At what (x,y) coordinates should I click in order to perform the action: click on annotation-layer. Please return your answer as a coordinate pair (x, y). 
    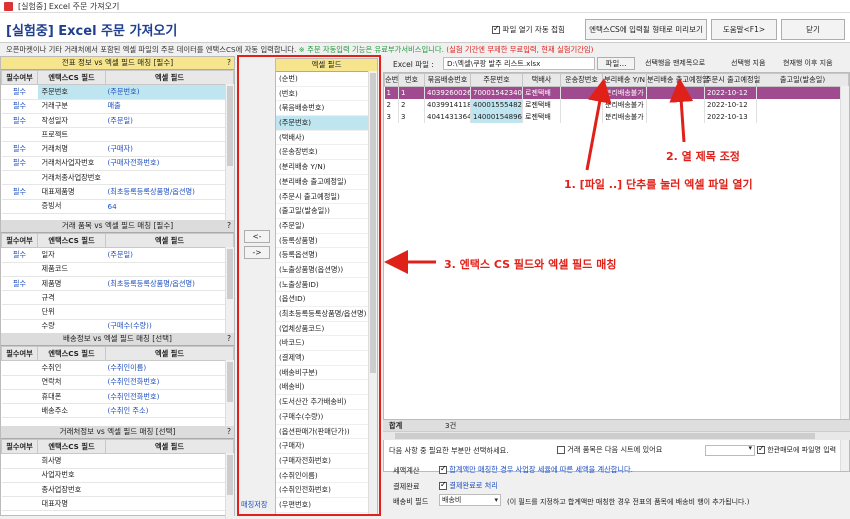
    Looking at the image, I should click on (539, 176).